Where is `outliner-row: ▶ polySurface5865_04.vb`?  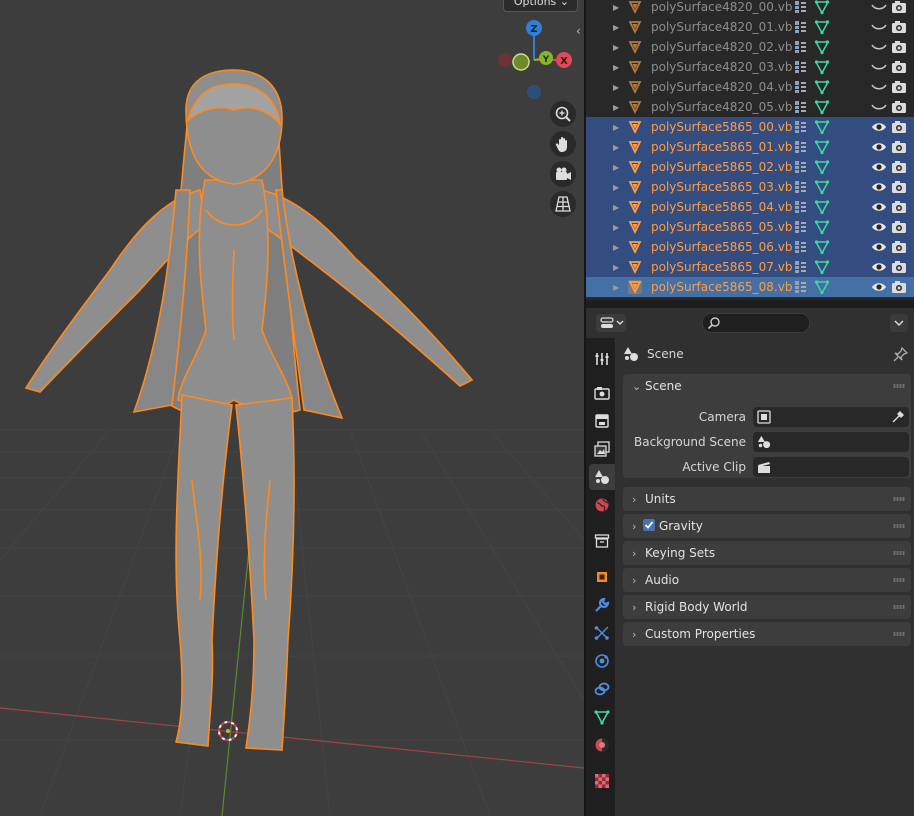
outliner-row: ▶ polySurface5865_04.vb is located at coordinates (750, 207).